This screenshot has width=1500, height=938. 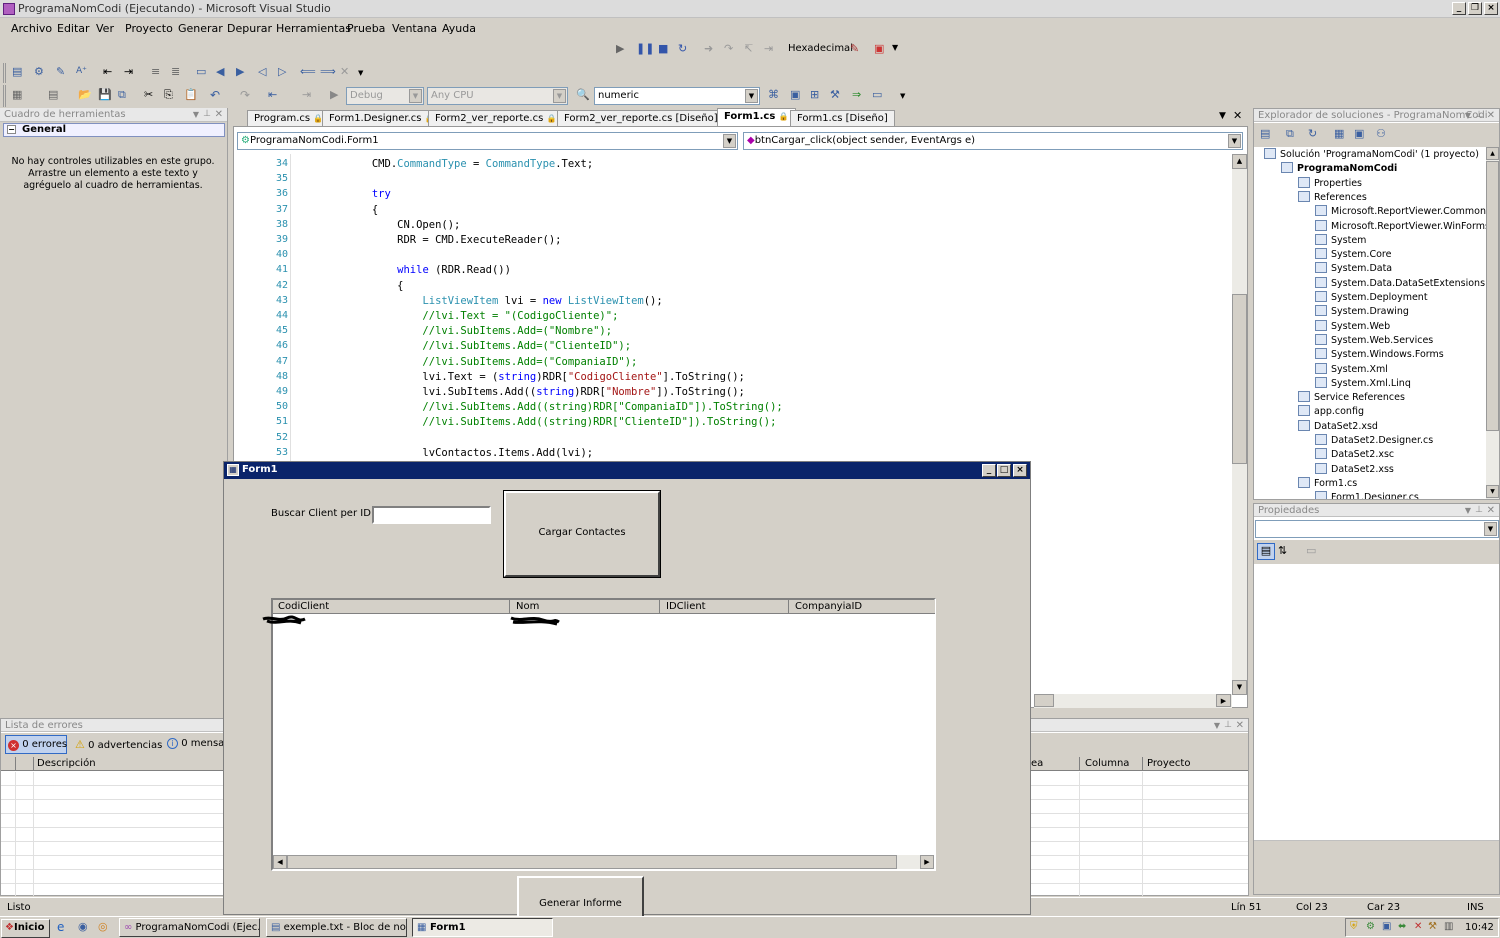 What do you see at coordinates (1339, 168) in the screenshot?
I see `solution-tree-item: ProgramaNomCodi` at bounding box center [1339, 168].